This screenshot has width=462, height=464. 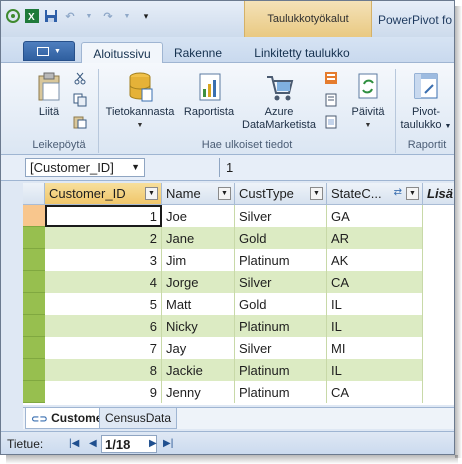 I want to click on undo-icon: ↶, so click(x=70, y=16).